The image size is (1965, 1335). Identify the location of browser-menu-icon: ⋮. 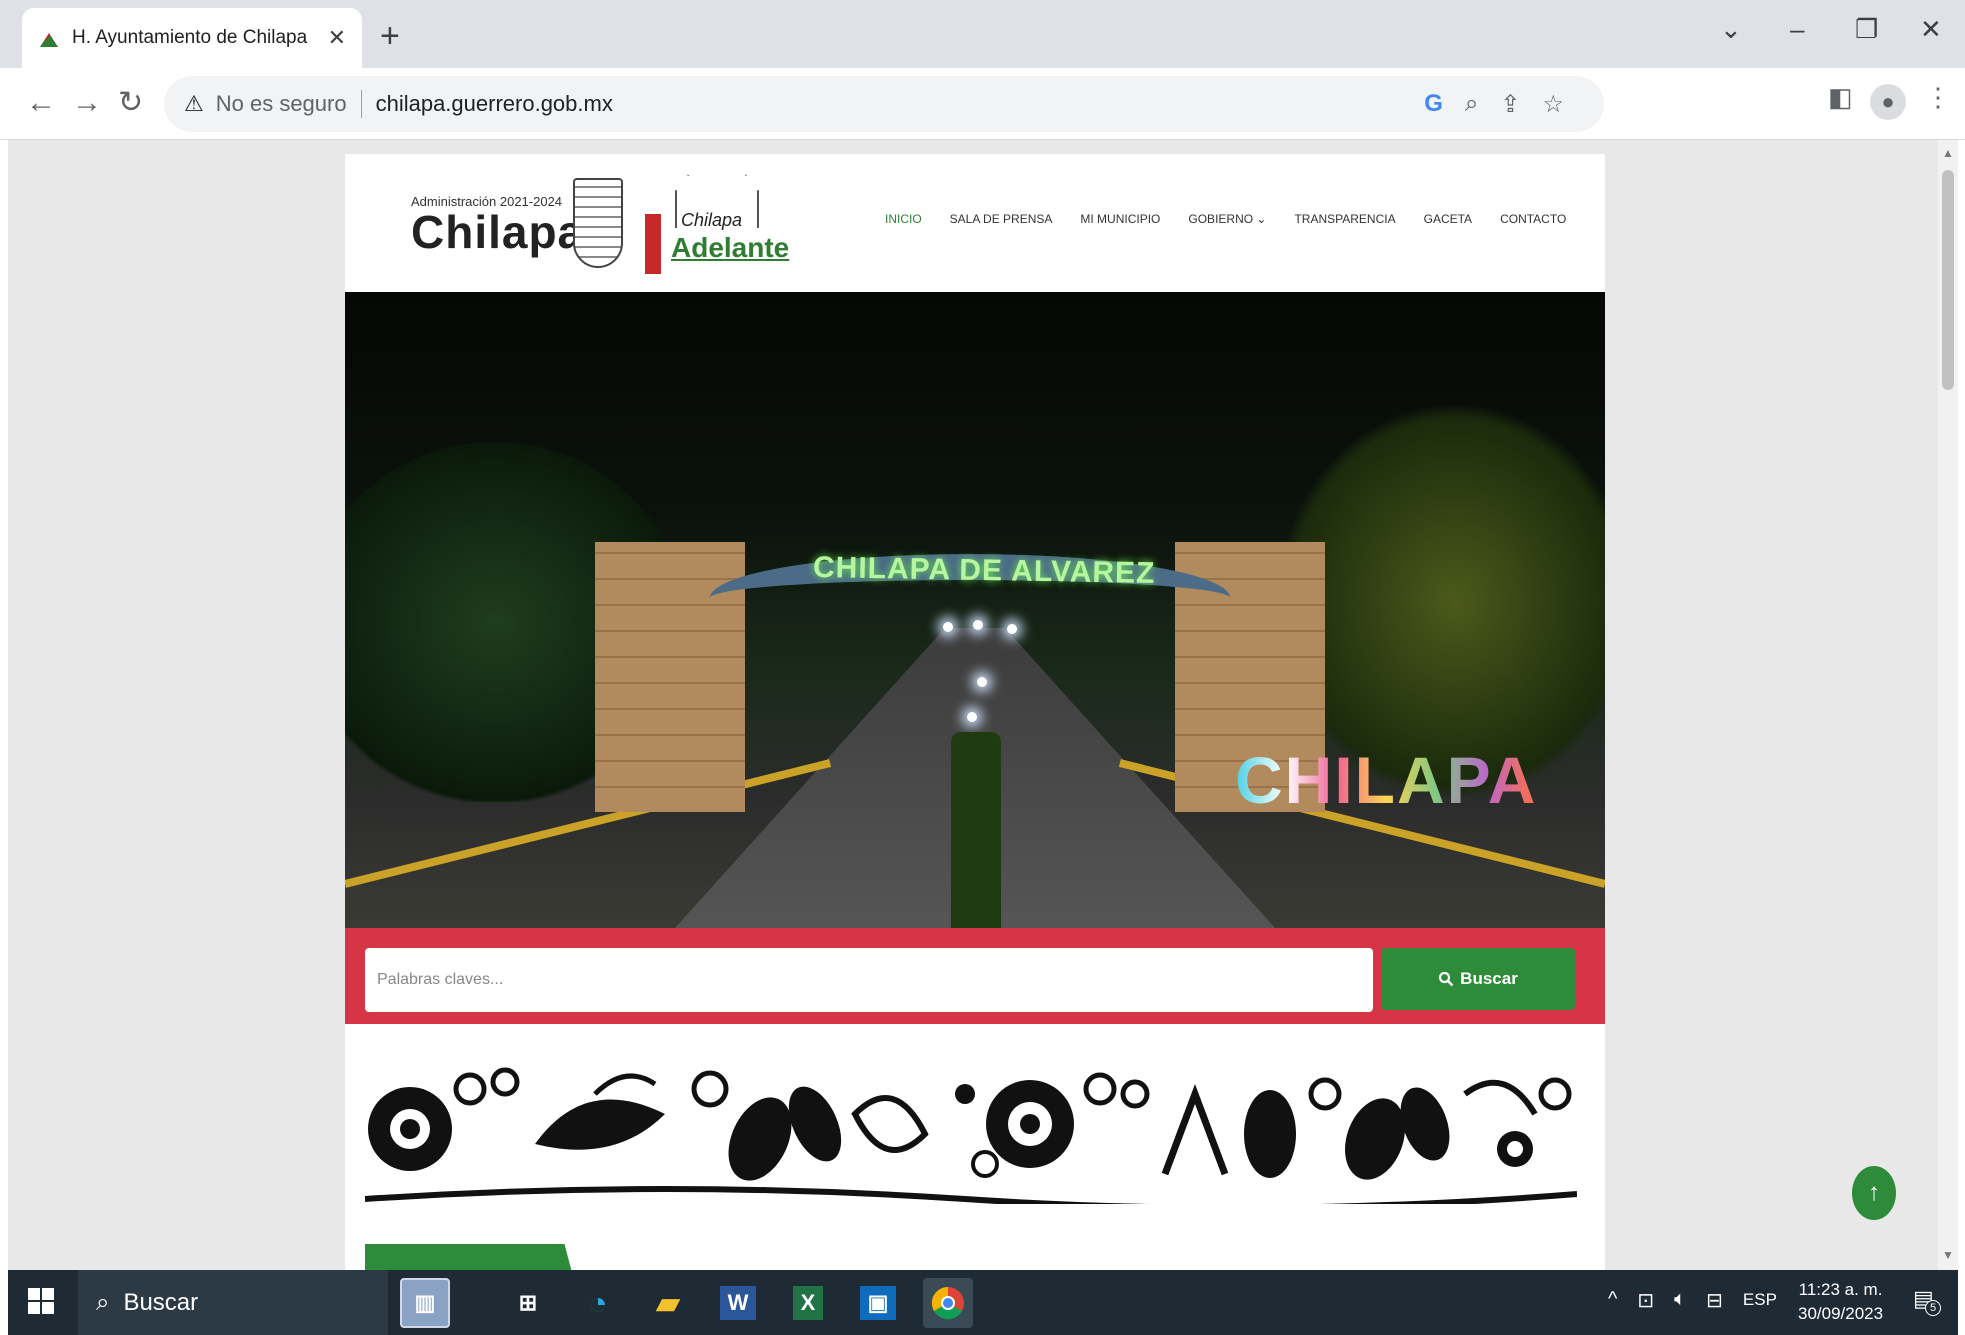
(1938, 97).